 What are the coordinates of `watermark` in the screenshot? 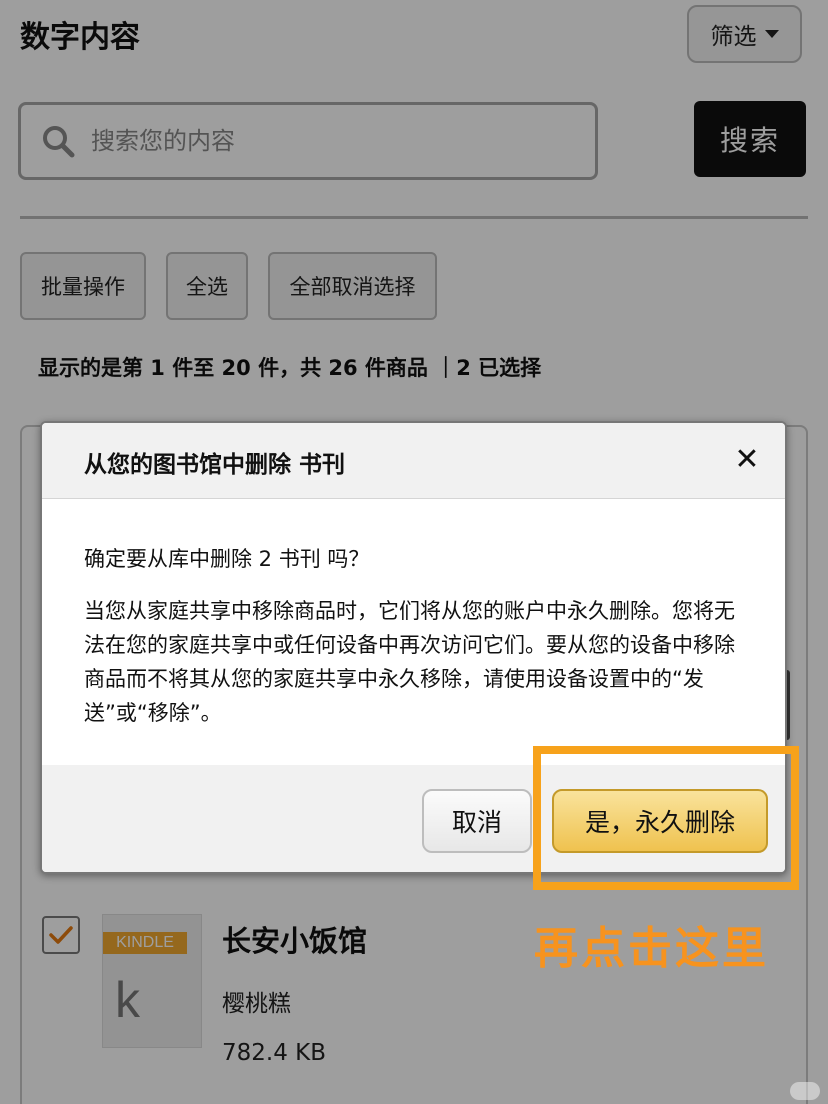 It's located at (805, 1091).